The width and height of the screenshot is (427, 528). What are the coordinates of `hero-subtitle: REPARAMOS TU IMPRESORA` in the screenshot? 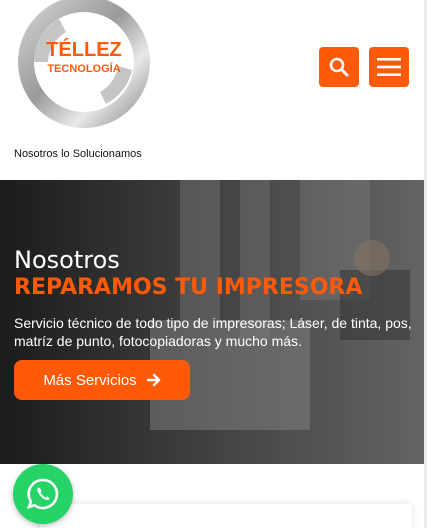 It's located at (188, 287).